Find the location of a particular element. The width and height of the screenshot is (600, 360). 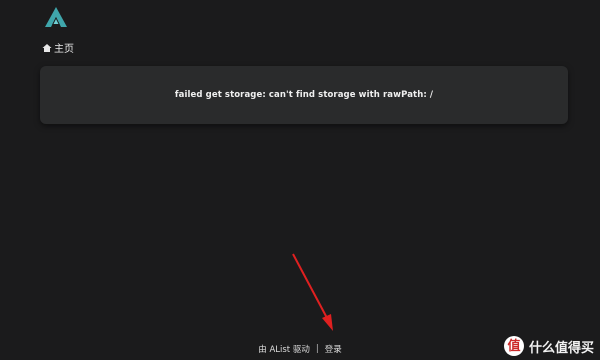

annotation-arrow is located at coordinates (312, 292).